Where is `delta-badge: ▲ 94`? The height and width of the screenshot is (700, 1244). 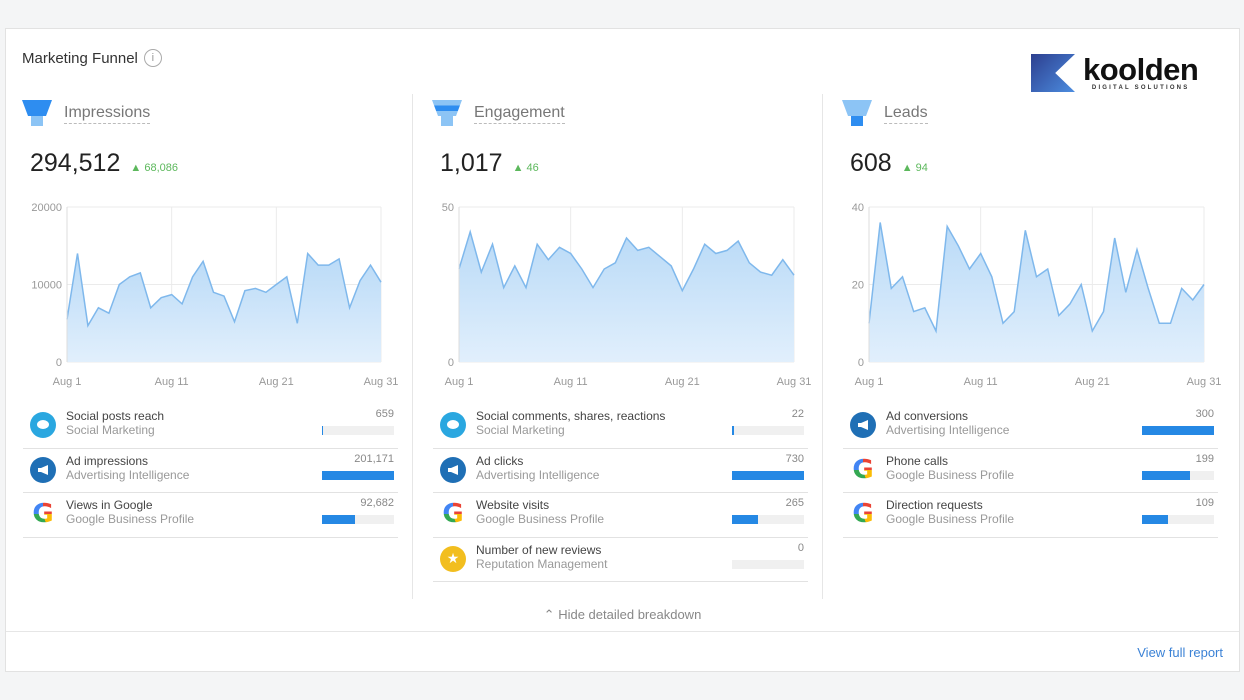
delta-badge: ▲ 94 is located at coordinates (915, 168).